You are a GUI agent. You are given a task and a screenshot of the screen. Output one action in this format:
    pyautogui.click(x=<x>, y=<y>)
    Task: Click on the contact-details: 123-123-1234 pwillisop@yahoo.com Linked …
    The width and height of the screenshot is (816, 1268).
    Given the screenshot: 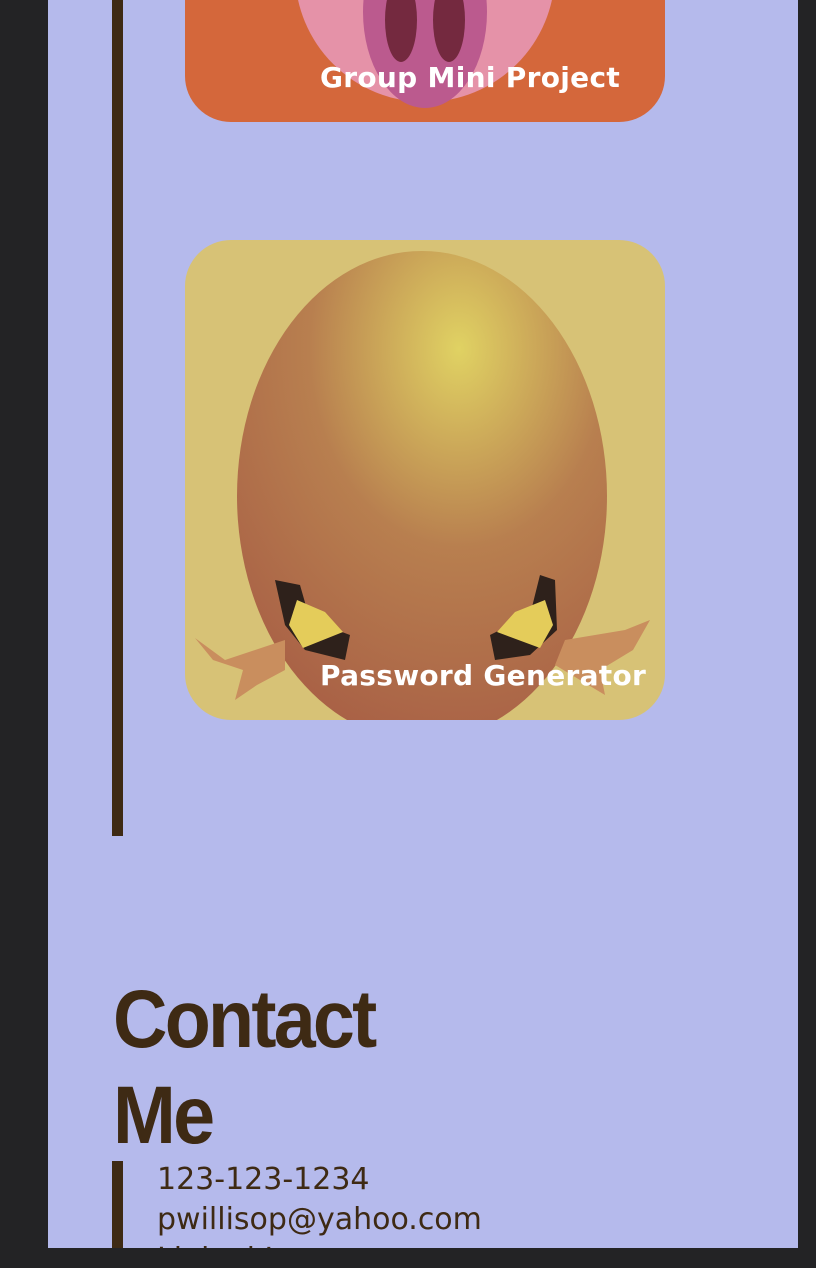 What is the action you would take?
    pyautogui.click(x=319, y=1204)
    